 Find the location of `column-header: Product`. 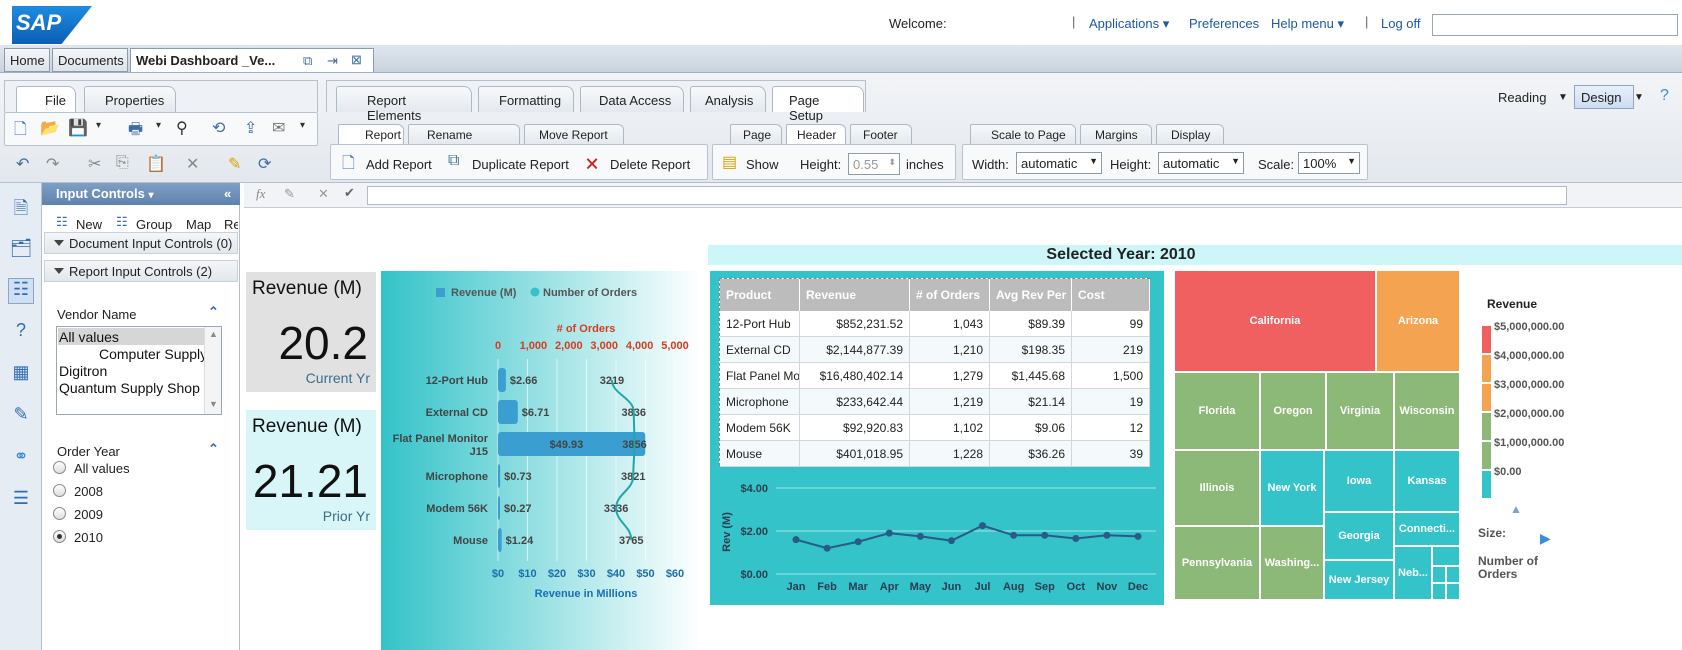

column-header: Product is located at coordinates (760, 295).